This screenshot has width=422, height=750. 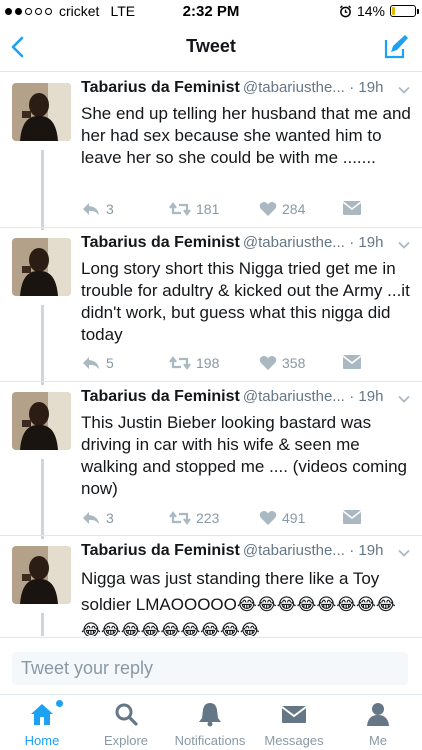 I want to click on tab-explore: Explore, so click(x=126, y=722).